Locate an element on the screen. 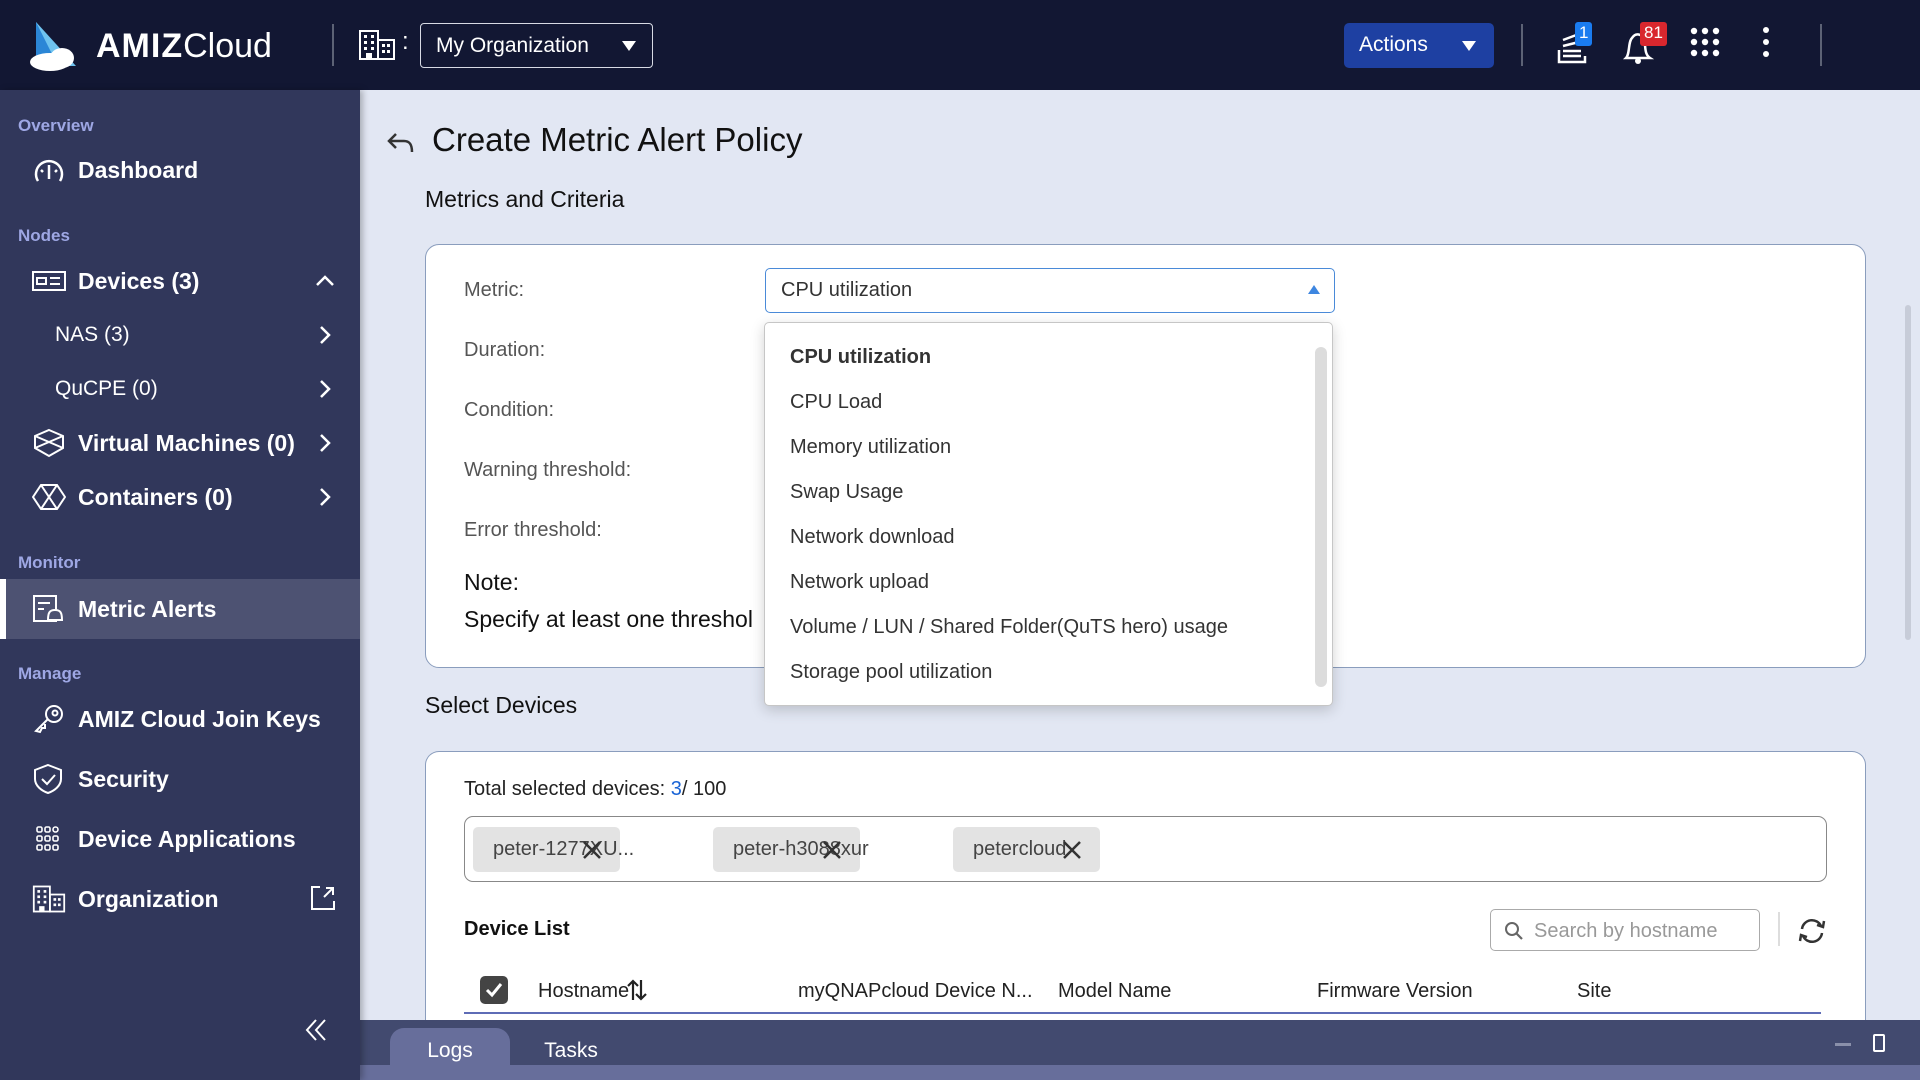  sidebar-item-security: Security is located at coordinates (180, 779).